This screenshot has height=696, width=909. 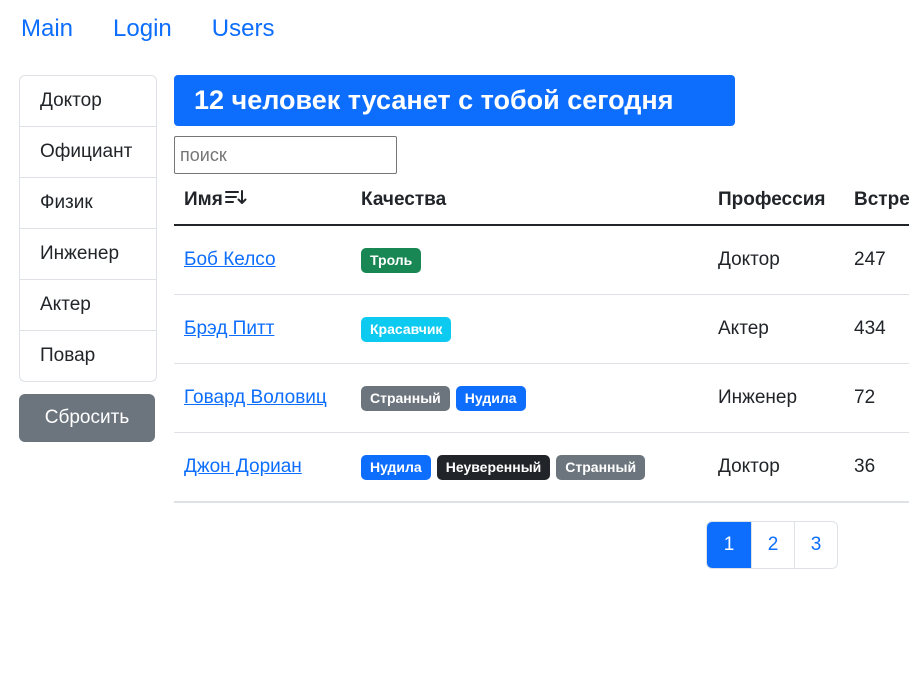 I want to click on reset-button: Сбросить, so click(x=87, y=418).